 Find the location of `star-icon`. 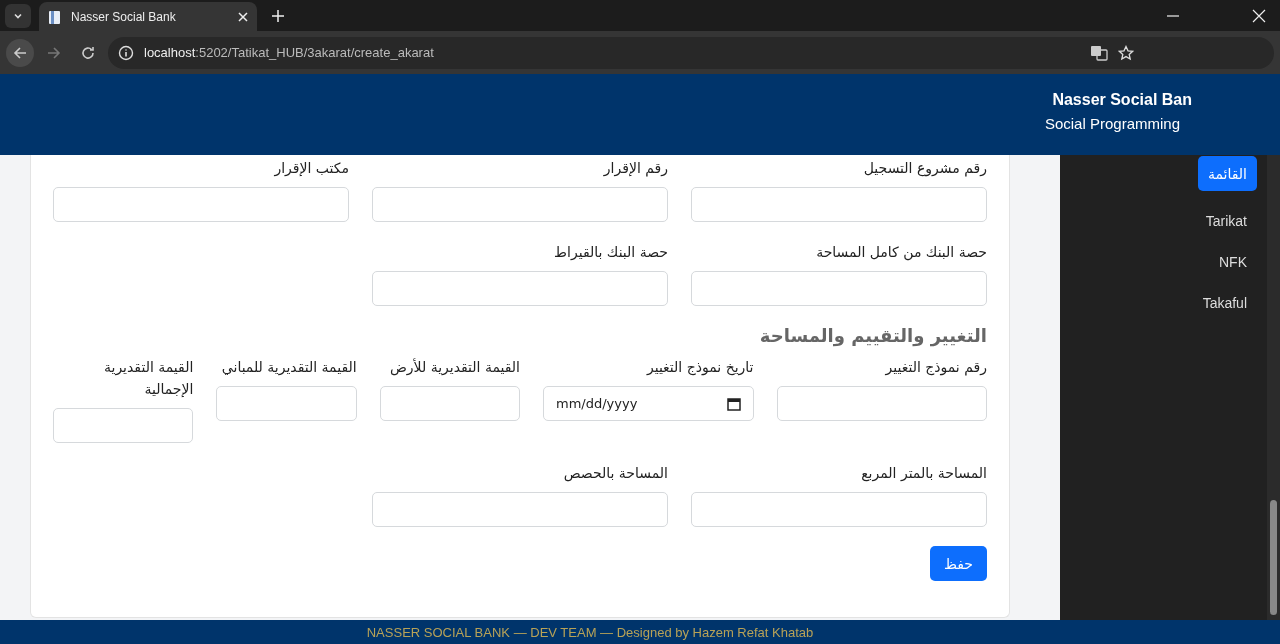

star-icon is located at coordinates (1126, 52).